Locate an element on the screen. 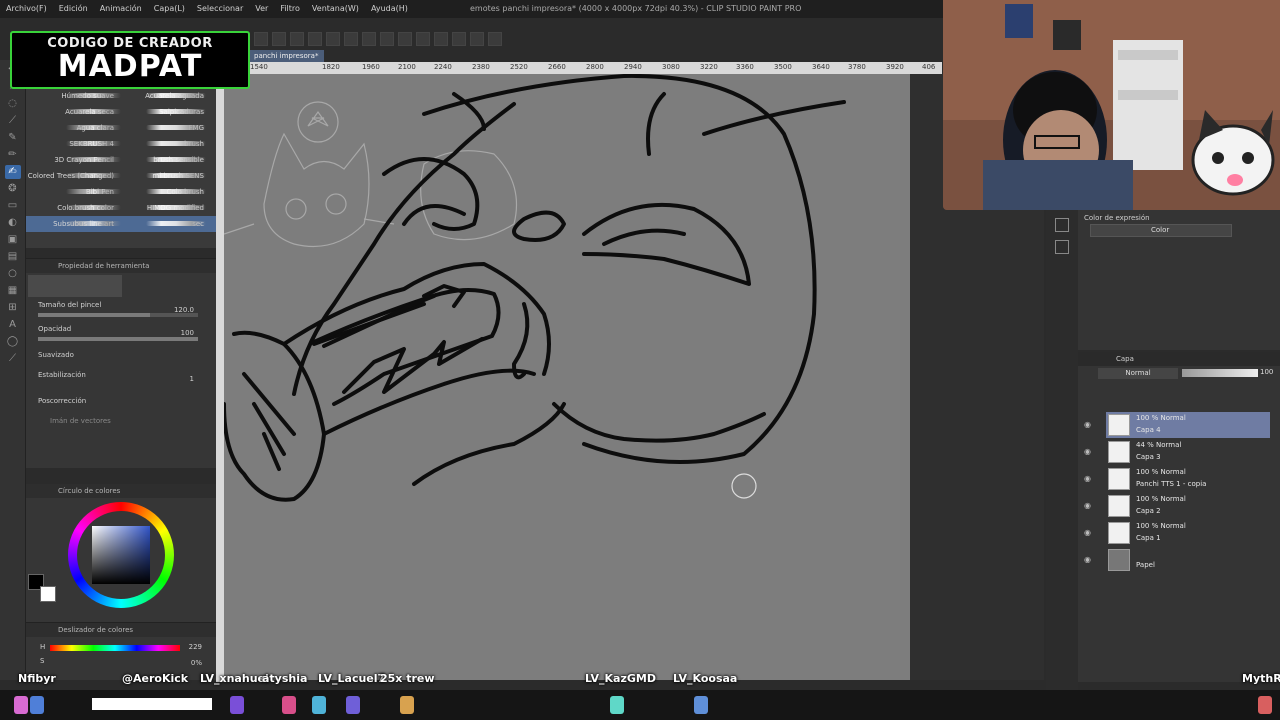 This screenshot has width=1280, height=720. crop-icon is located at coordinates (351, 39).